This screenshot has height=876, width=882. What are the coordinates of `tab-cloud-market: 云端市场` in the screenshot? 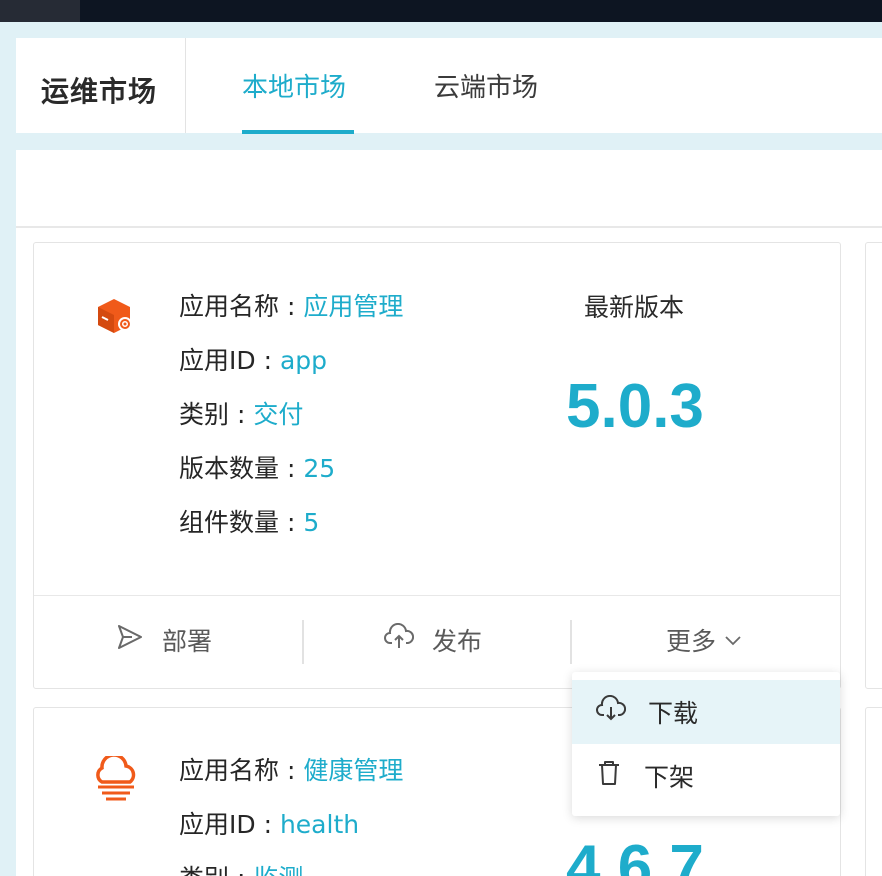 It's located at (486, 85).